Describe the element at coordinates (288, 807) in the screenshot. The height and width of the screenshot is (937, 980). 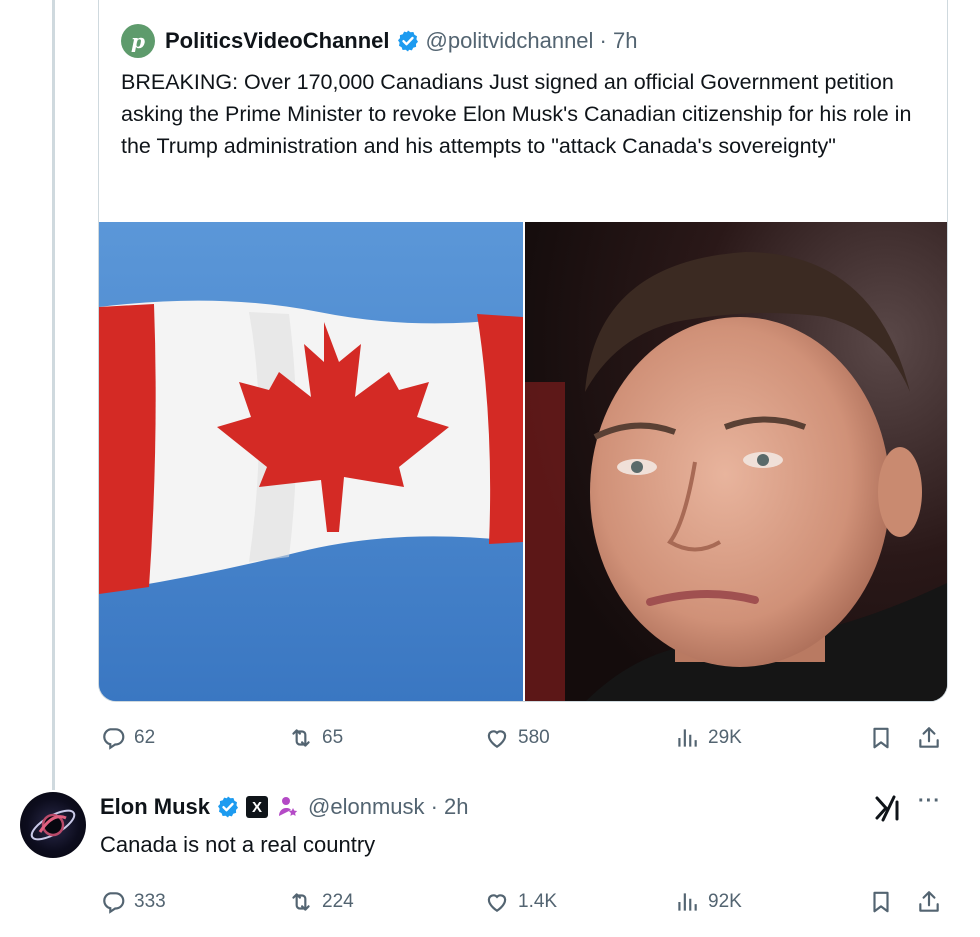
I see `government-affiliation-icon` at that location.